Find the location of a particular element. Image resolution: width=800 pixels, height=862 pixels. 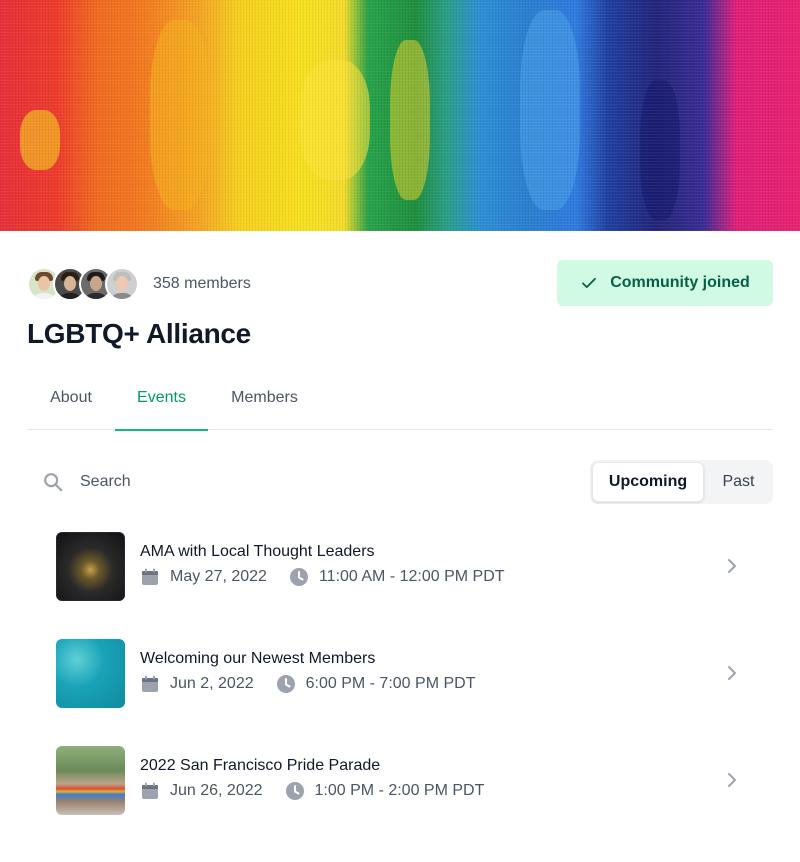

event-meta: Jun 2, 2022 6:00 PM - 7:00 PM PDT is located at coordinates (307, 684).